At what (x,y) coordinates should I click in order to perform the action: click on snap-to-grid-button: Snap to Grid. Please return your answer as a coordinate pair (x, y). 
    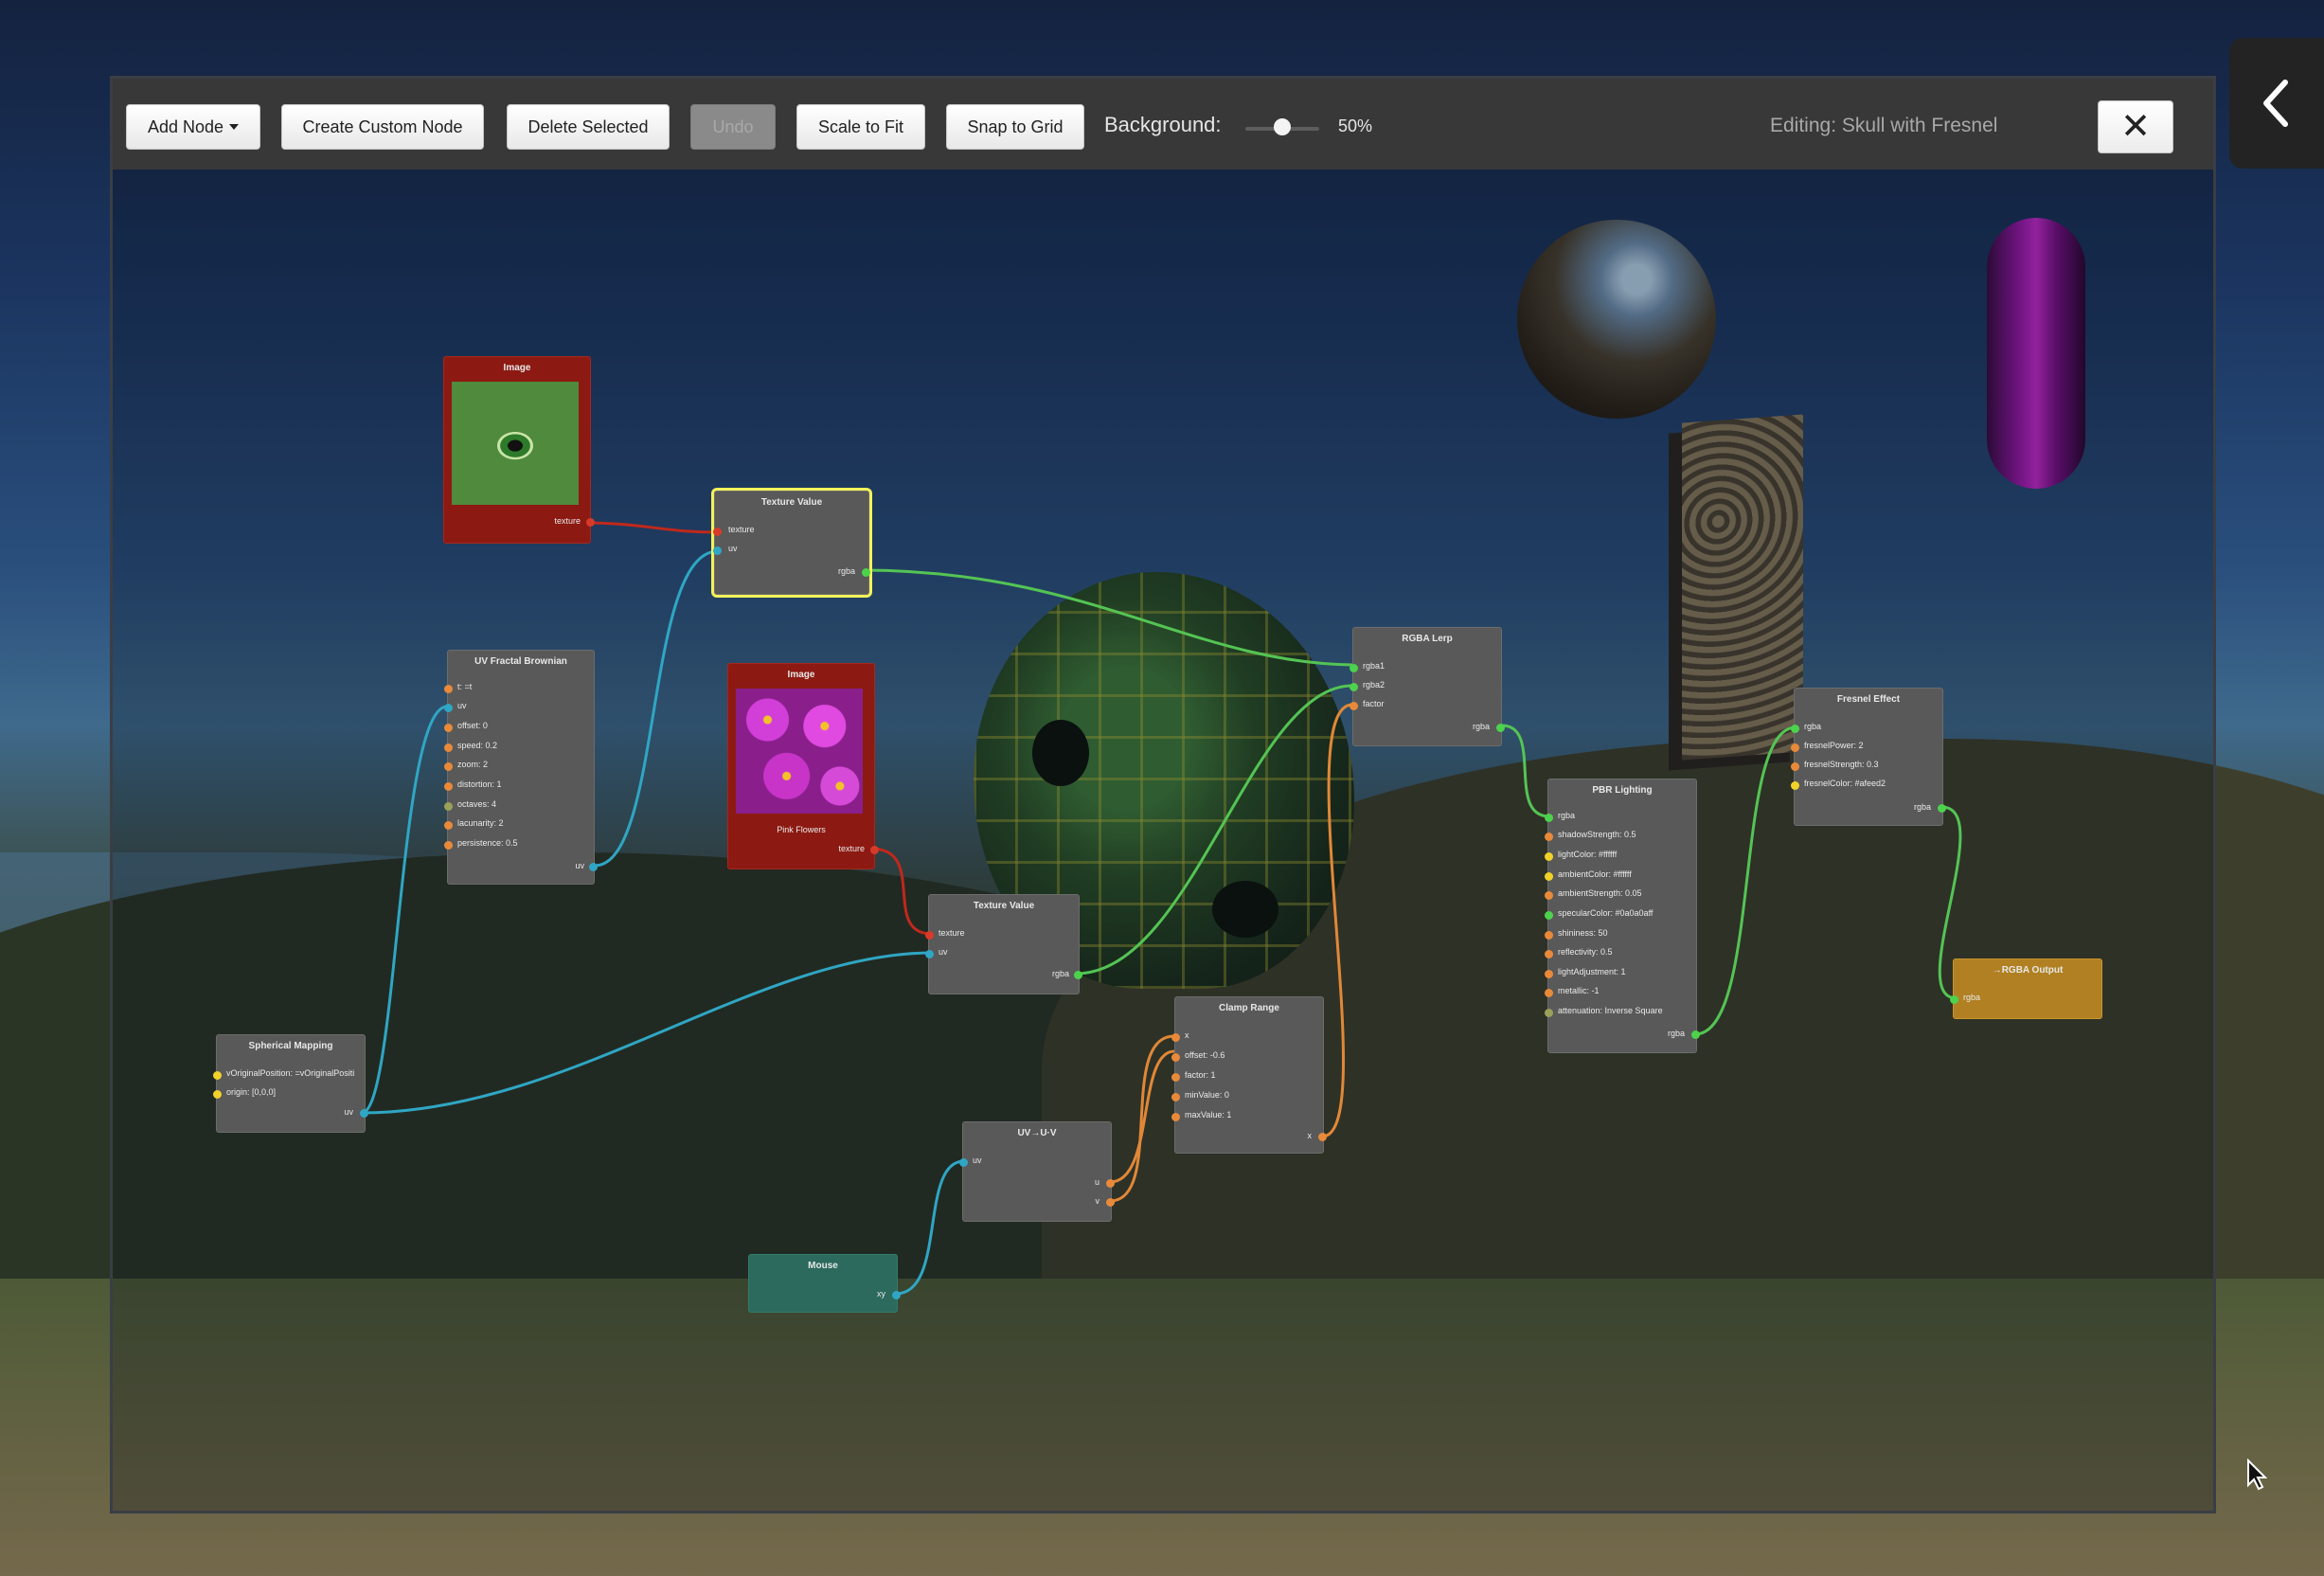
    Looking at the image, I should click on (1015, 127).